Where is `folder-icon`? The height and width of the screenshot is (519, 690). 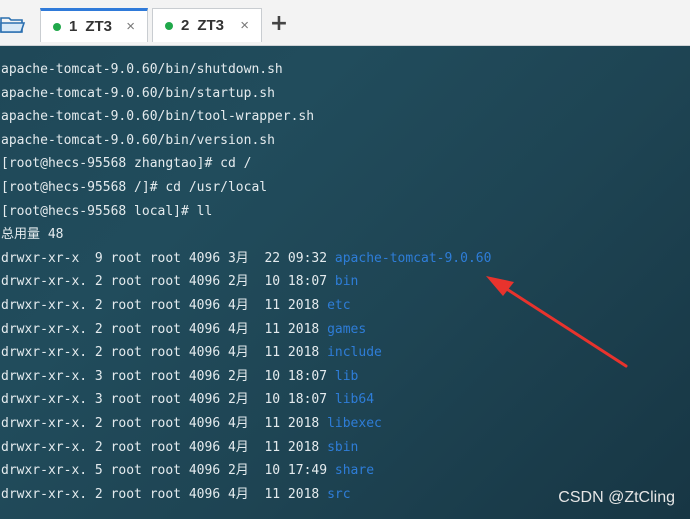 folder-icon is located at coordinates (13, 24).